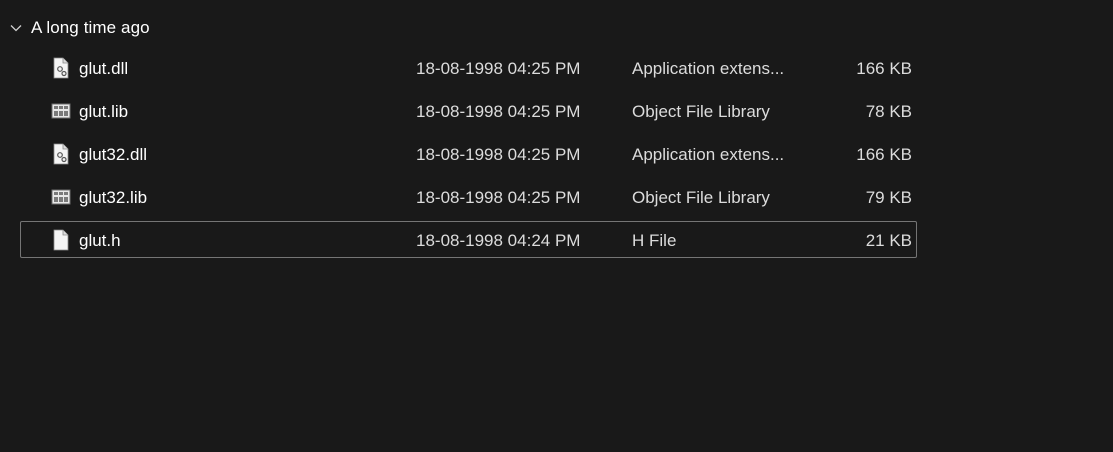 Image resolution: width=1113 pixels, height=452 pixels. What do you see at coordinates (100, 240) in the screenshot?
I see `file-name: glut.h` at bounding box center [100, 240].